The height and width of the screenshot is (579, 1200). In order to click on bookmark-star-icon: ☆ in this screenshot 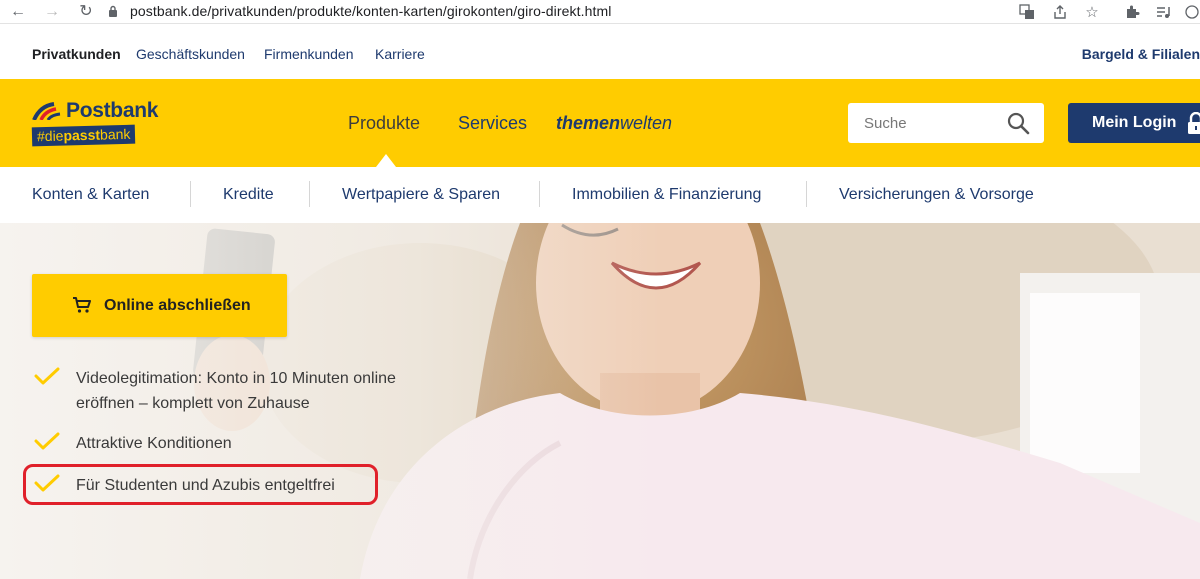, I will do `click(1092, 12)`.